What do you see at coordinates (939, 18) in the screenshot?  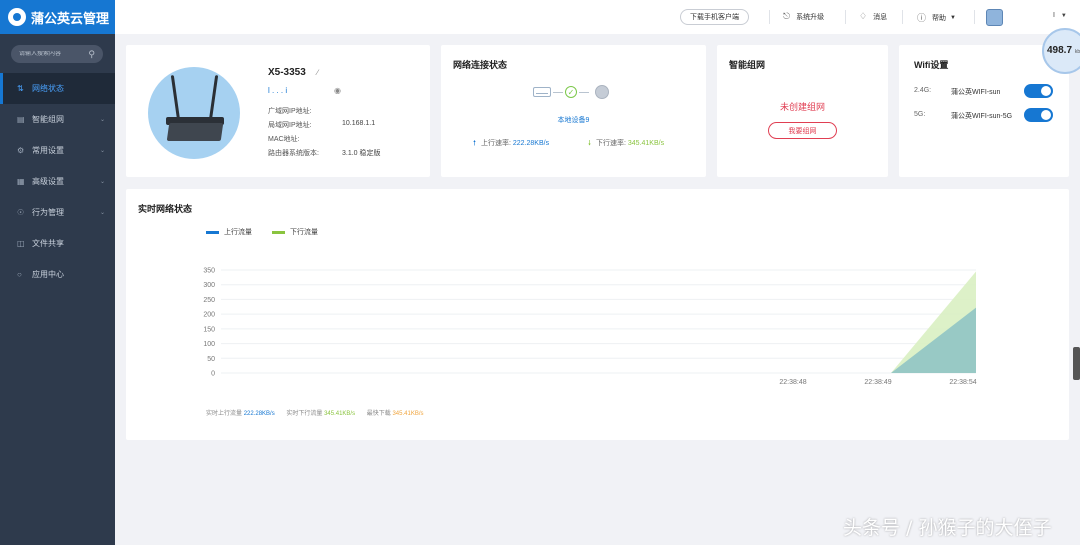 I see `help-label: 帮助` at bounding box center [939, 18].